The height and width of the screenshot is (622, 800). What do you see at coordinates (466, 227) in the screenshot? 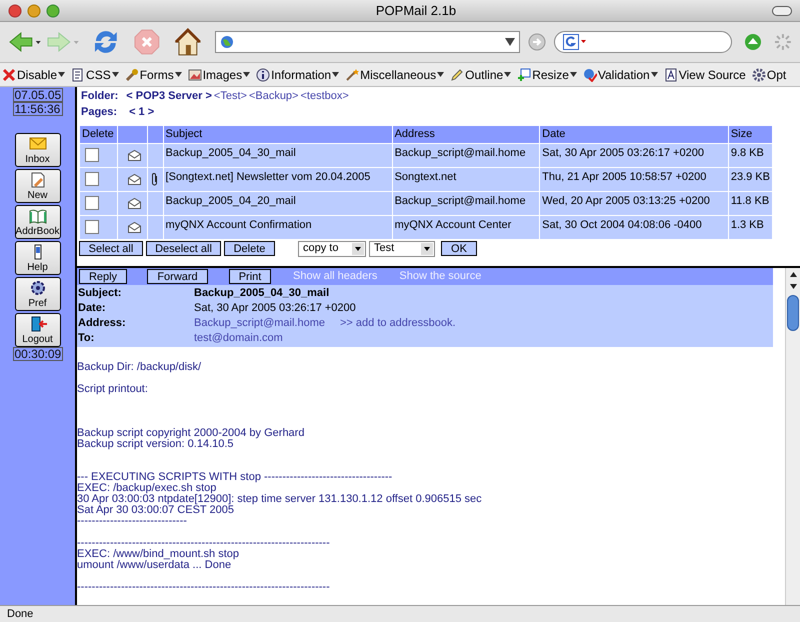
I see `table-cell: myQNX Account Center` at bounding box center [466, 227].